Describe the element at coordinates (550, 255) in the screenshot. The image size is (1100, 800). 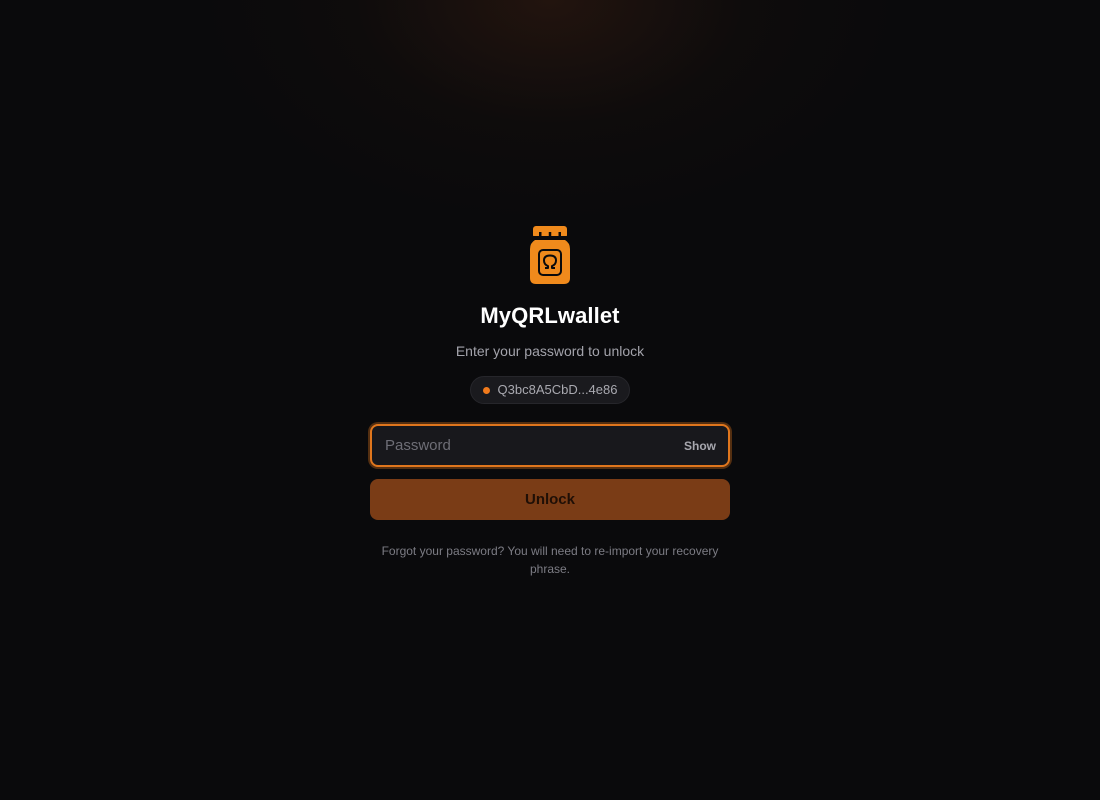
I see `wallet-jar-omega-icon` at that location.